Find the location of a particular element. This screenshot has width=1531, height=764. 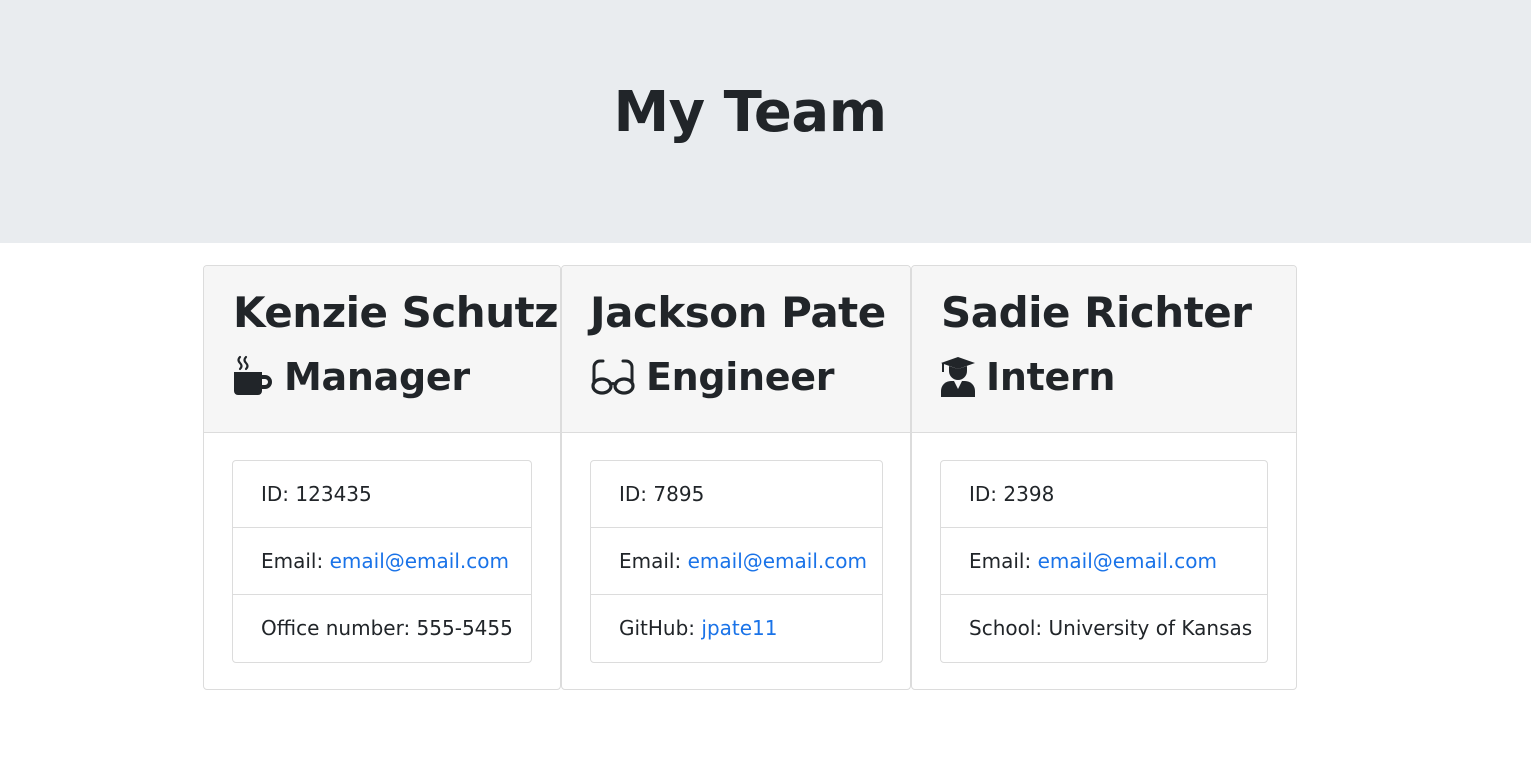

employee-name: Kenzie Schutz is located at coordinates (396, 312).